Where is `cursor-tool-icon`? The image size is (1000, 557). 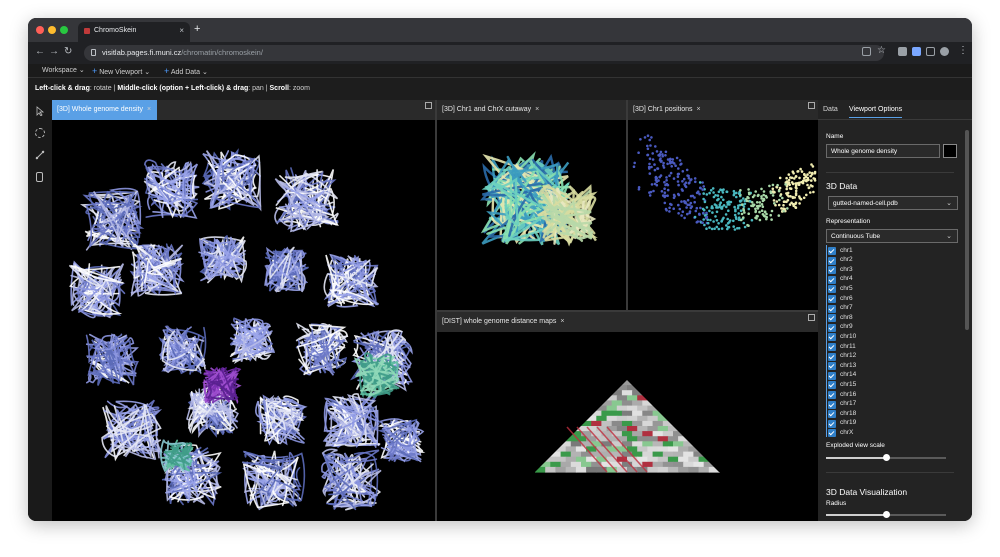 cursor-tool-icon is located at coordinates (40, 111).